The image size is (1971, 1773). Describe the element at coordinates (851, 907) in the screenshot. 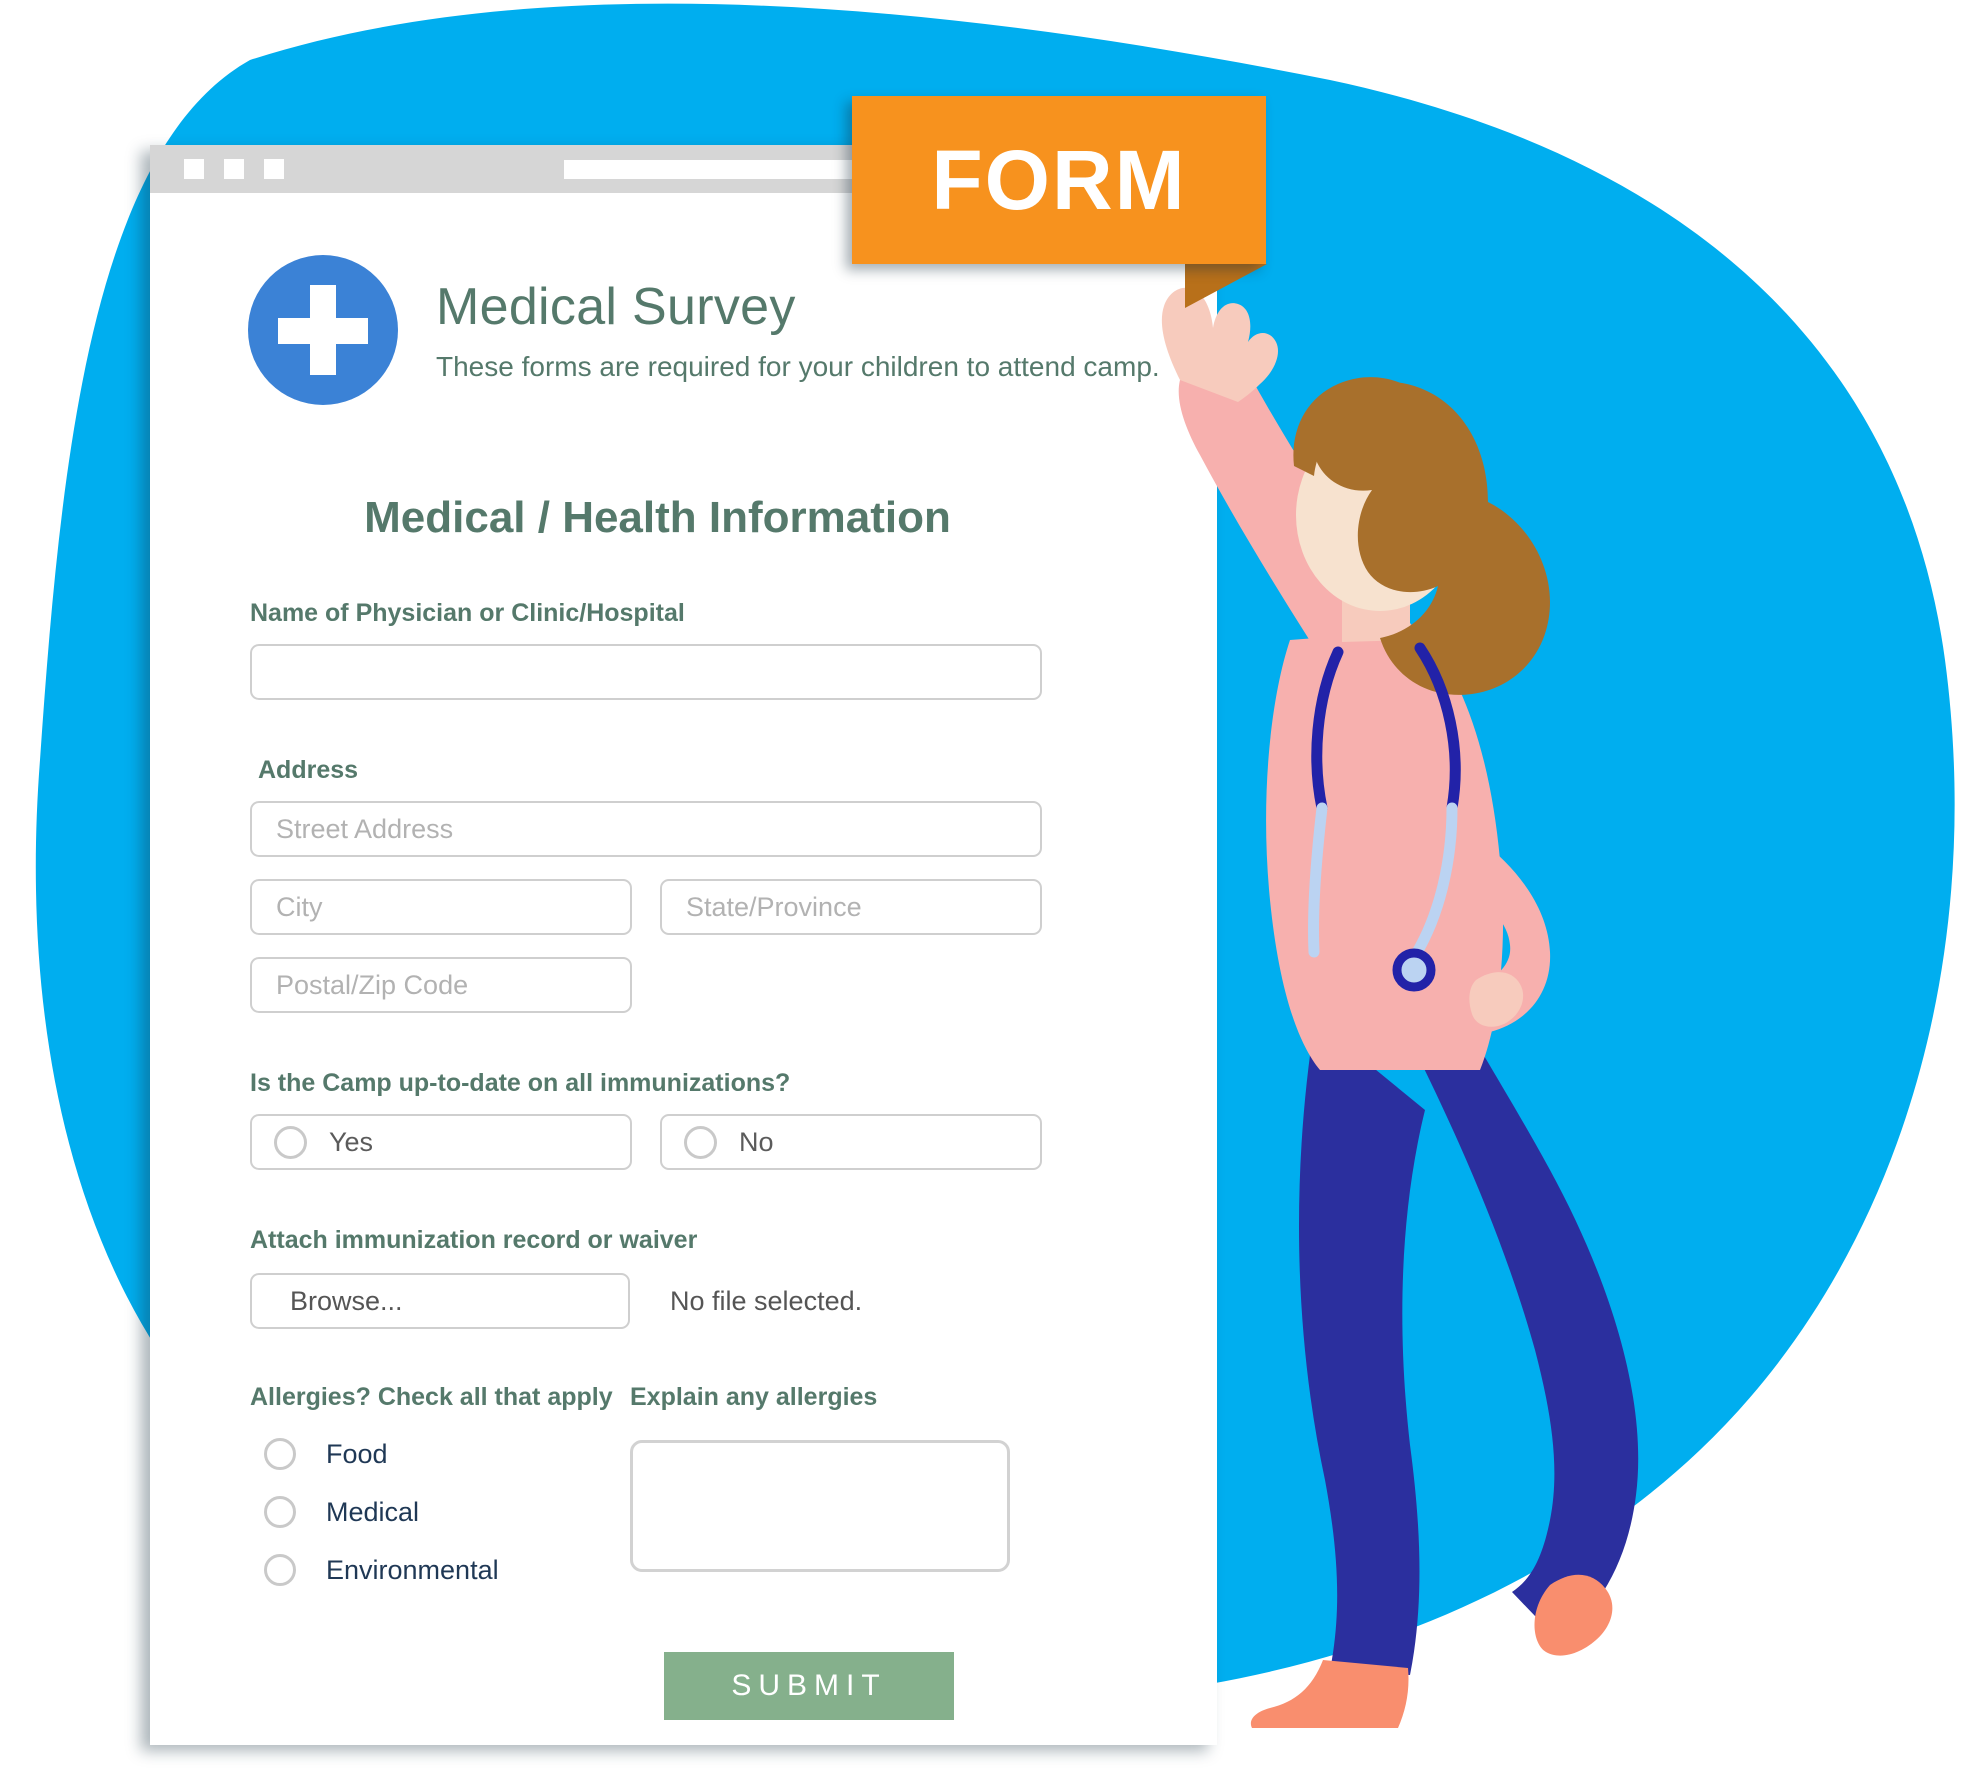

I see `state-province-input: State/Province` at that location.